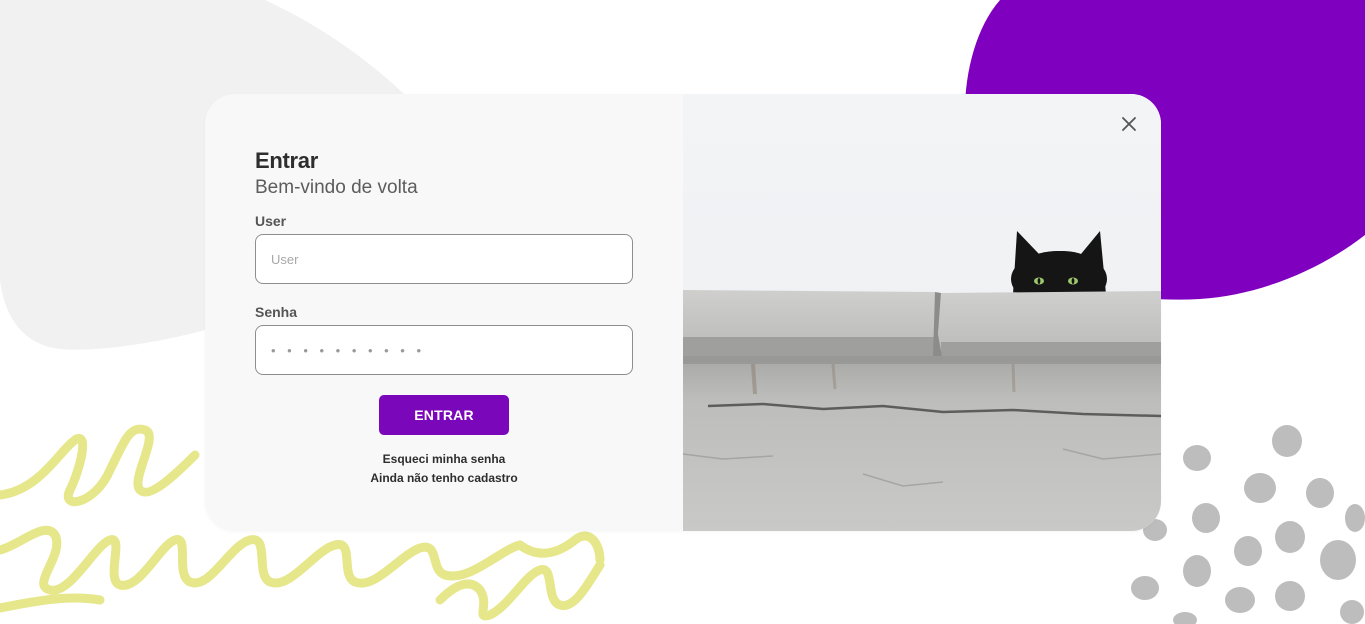 The height and width of the screenshot is (624, 1365). Describe the element at coordinates (444, 350) in the screenshot. I see `password-input` at that location.